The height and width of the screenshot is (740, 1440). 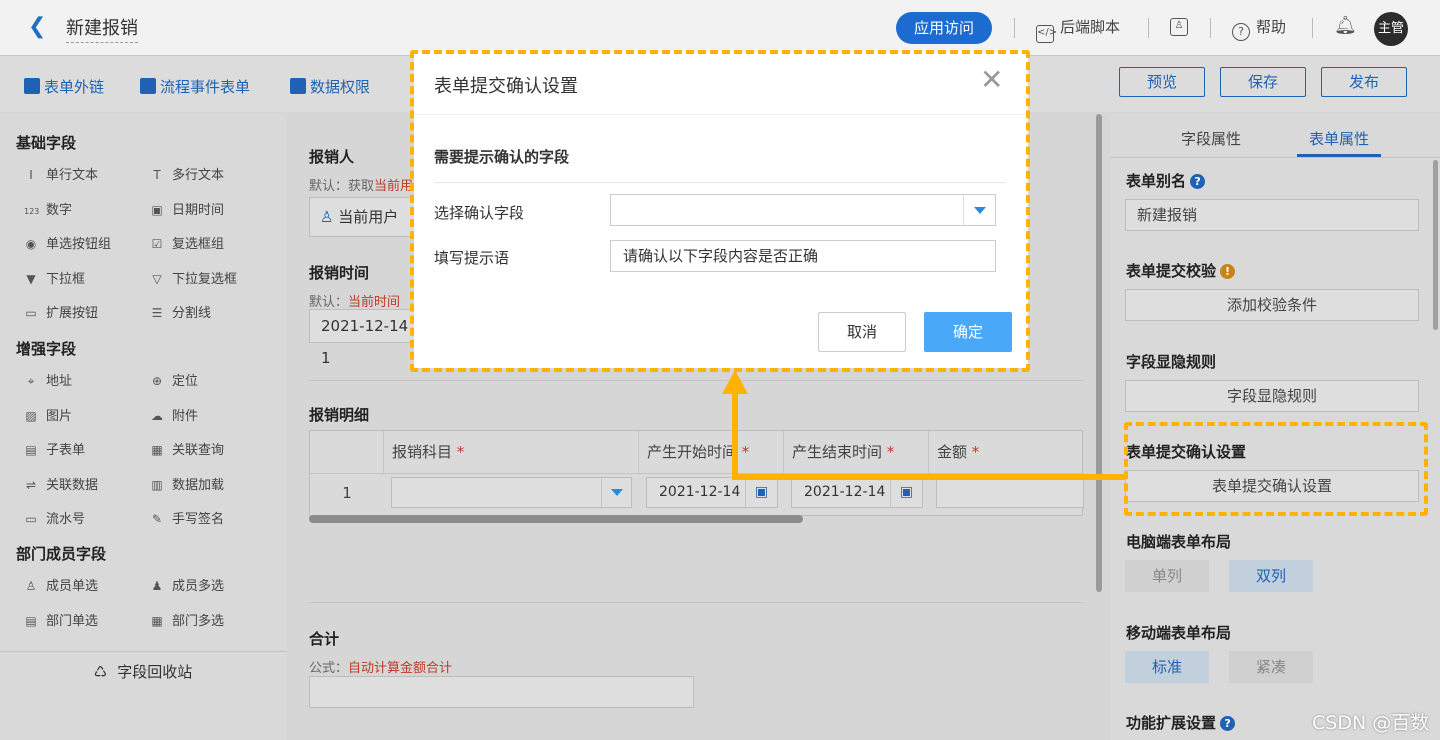 I want to click on annotation-arrow, so click(x=924, y=425).